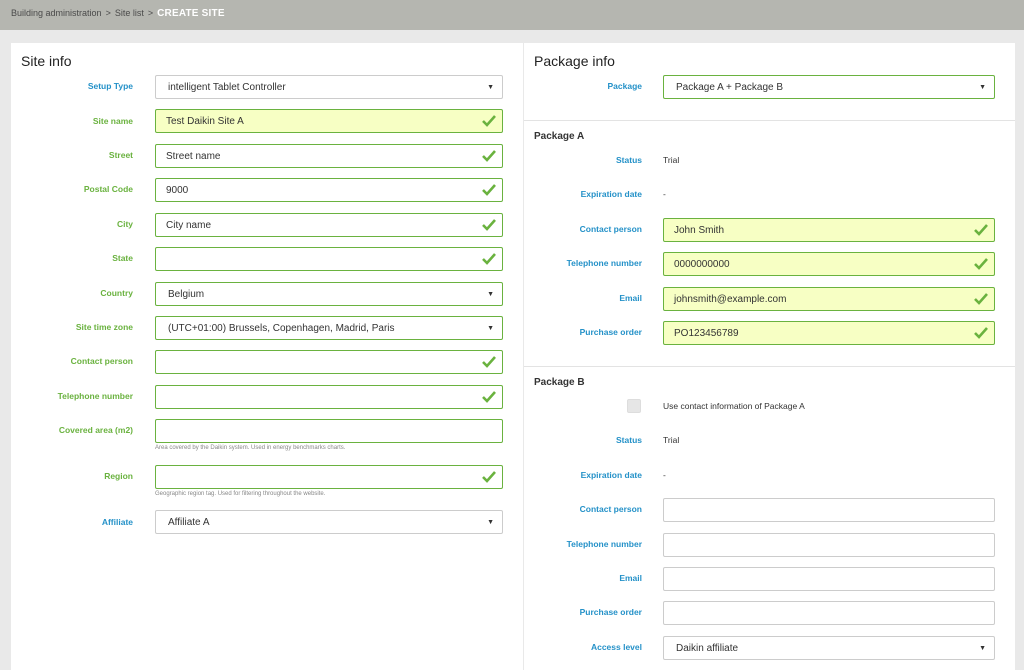 This screenshot has width=1024, height=670. What do you see at coordinates (104, 327) in the screenshot?
I see `site-time-zone-label: Site time zone` at bounding box center [104, 327].